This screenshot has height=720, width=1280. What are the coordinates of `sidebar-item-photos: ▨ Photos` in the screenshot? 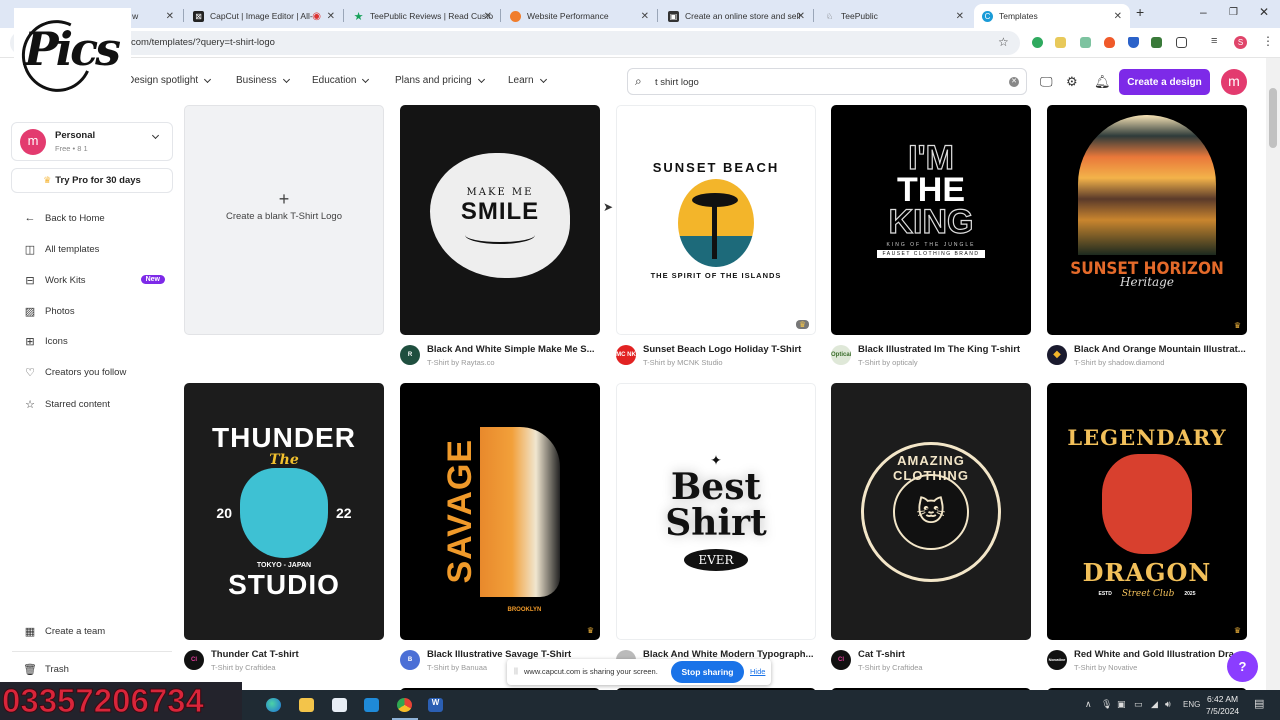 It's located at (94, 311).